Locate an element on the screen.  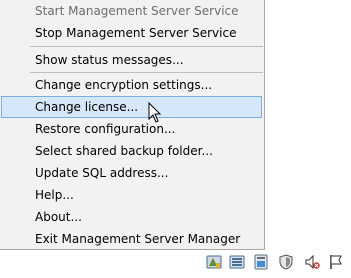
speaker-muted-icon is located at coordinates (312, 262).